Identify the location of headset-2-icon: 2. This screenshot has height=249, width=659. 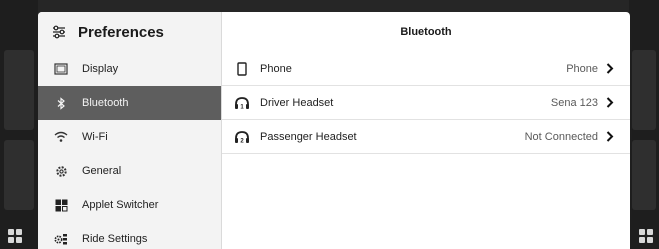
(242, 137).